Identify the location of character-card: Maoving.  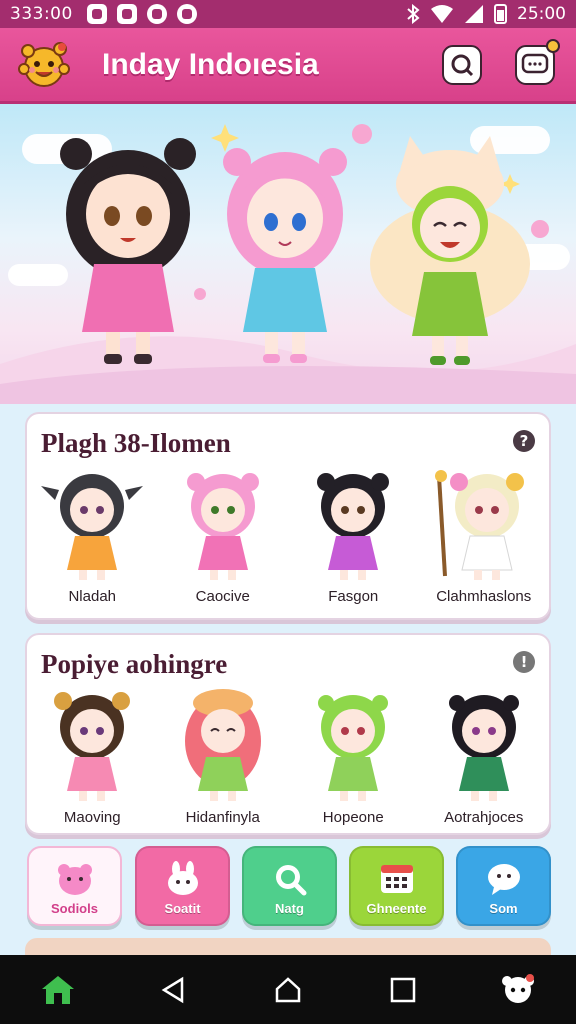
(92, 756).